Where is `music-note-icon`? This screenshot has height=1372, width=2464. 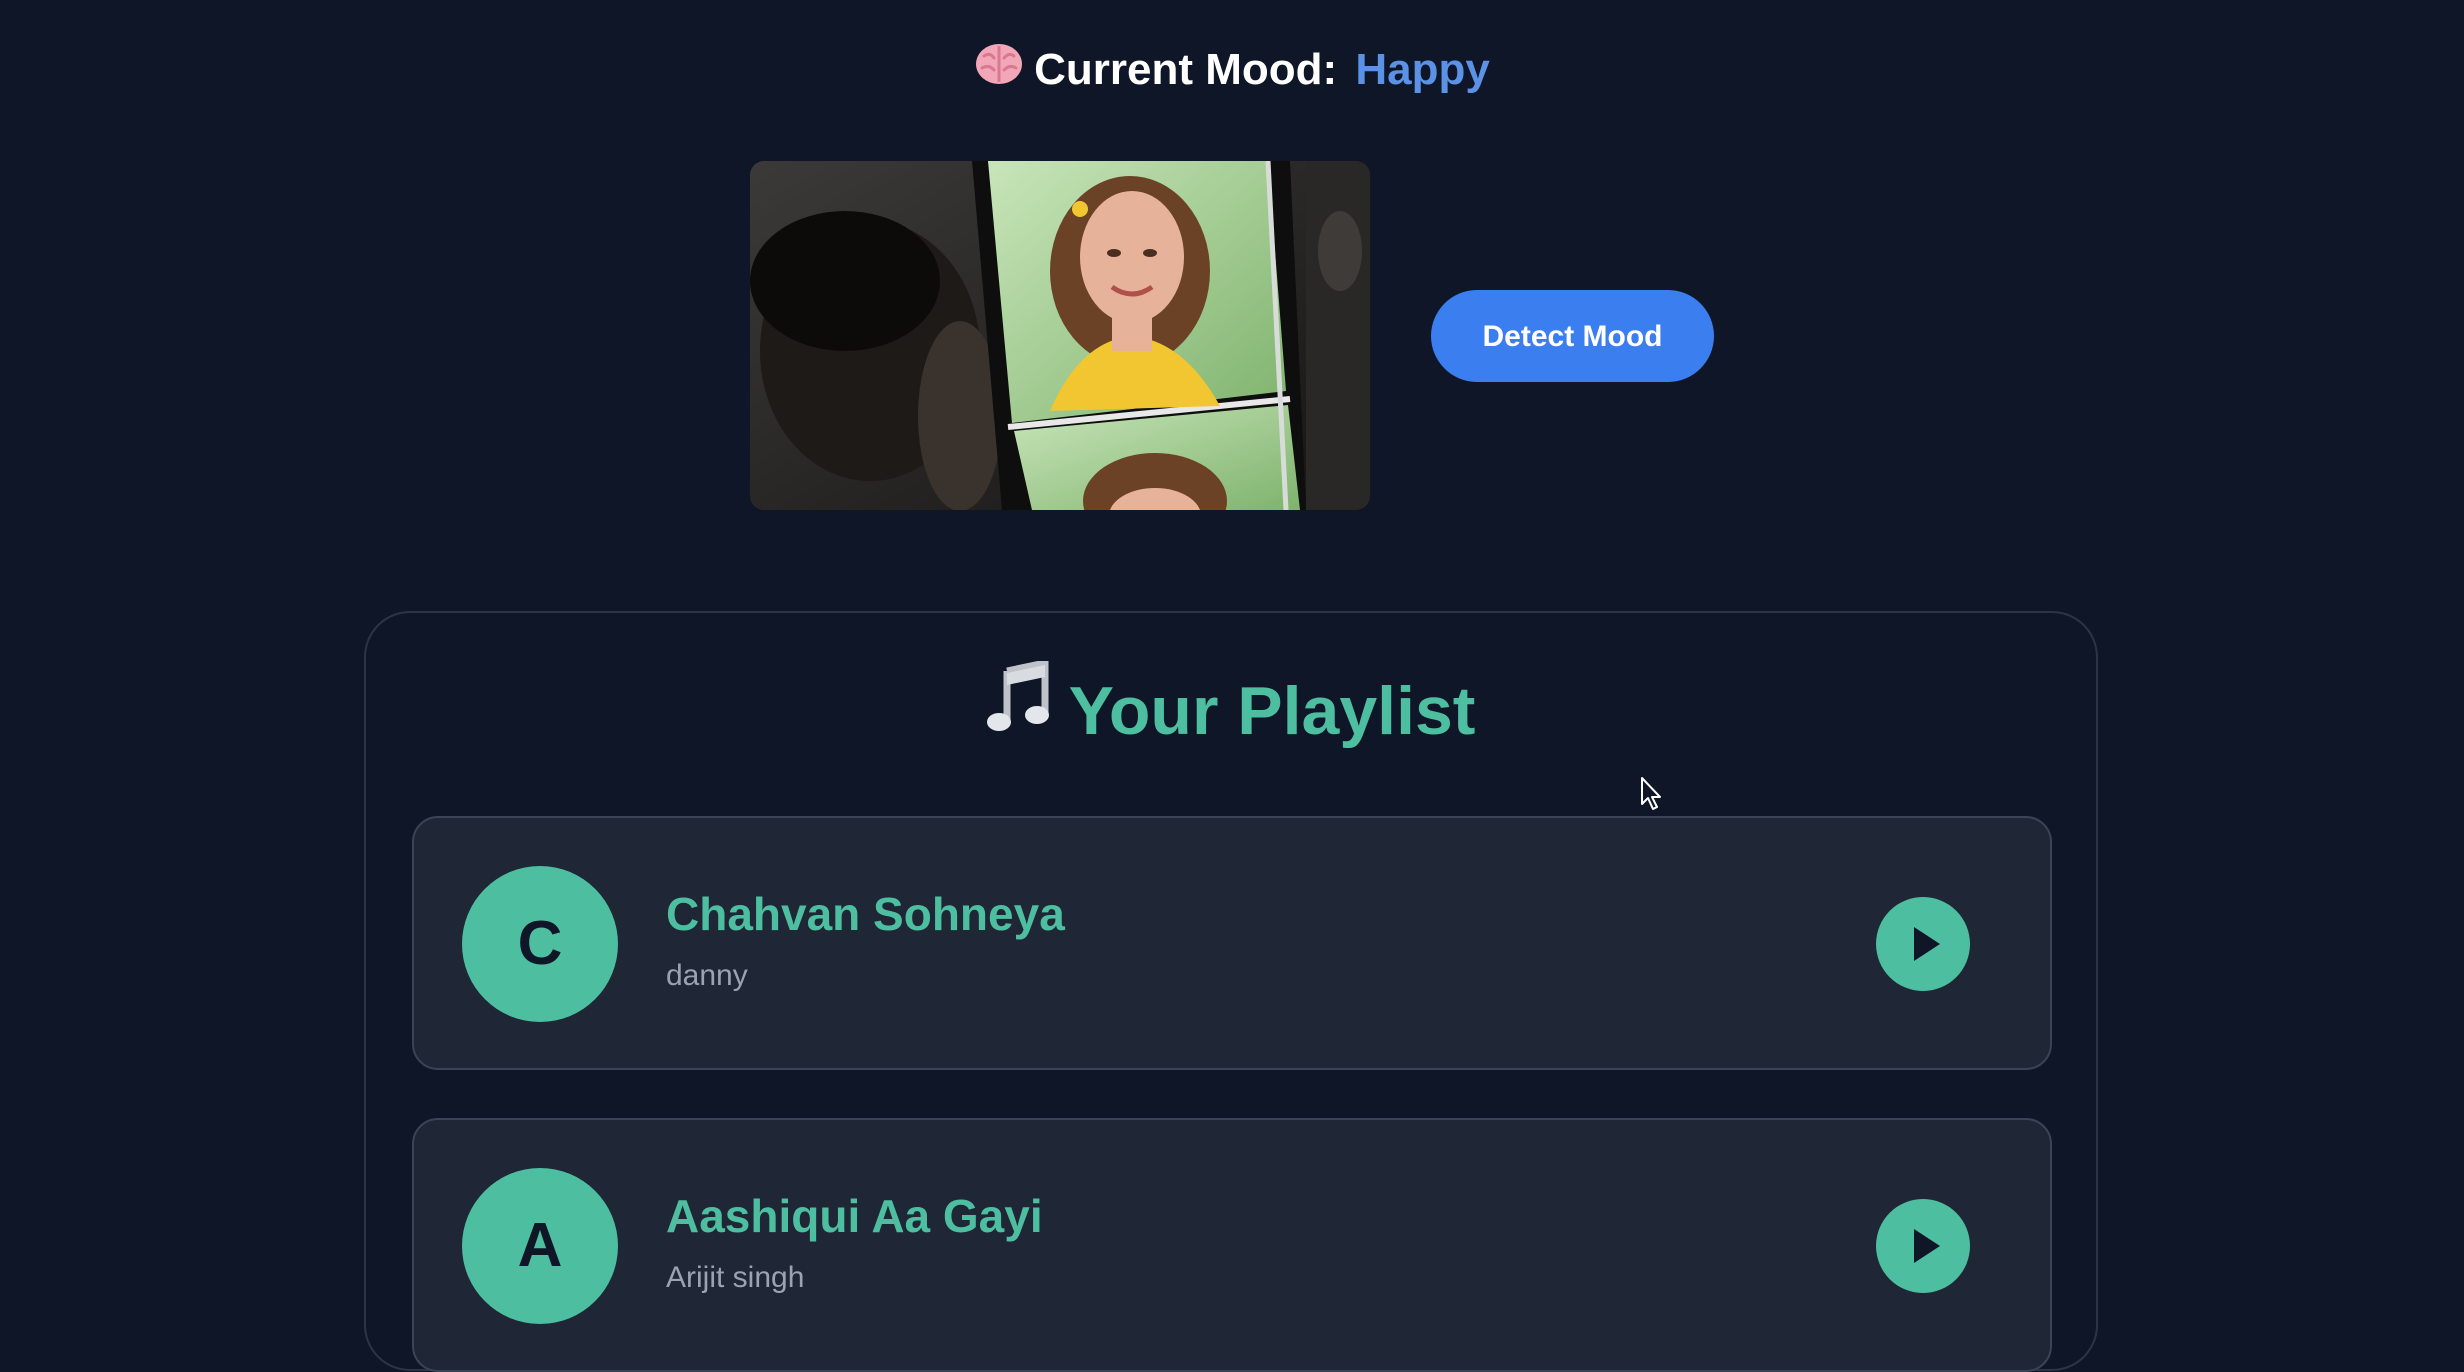
music-note-icon is located at coordinates (1018, 709).